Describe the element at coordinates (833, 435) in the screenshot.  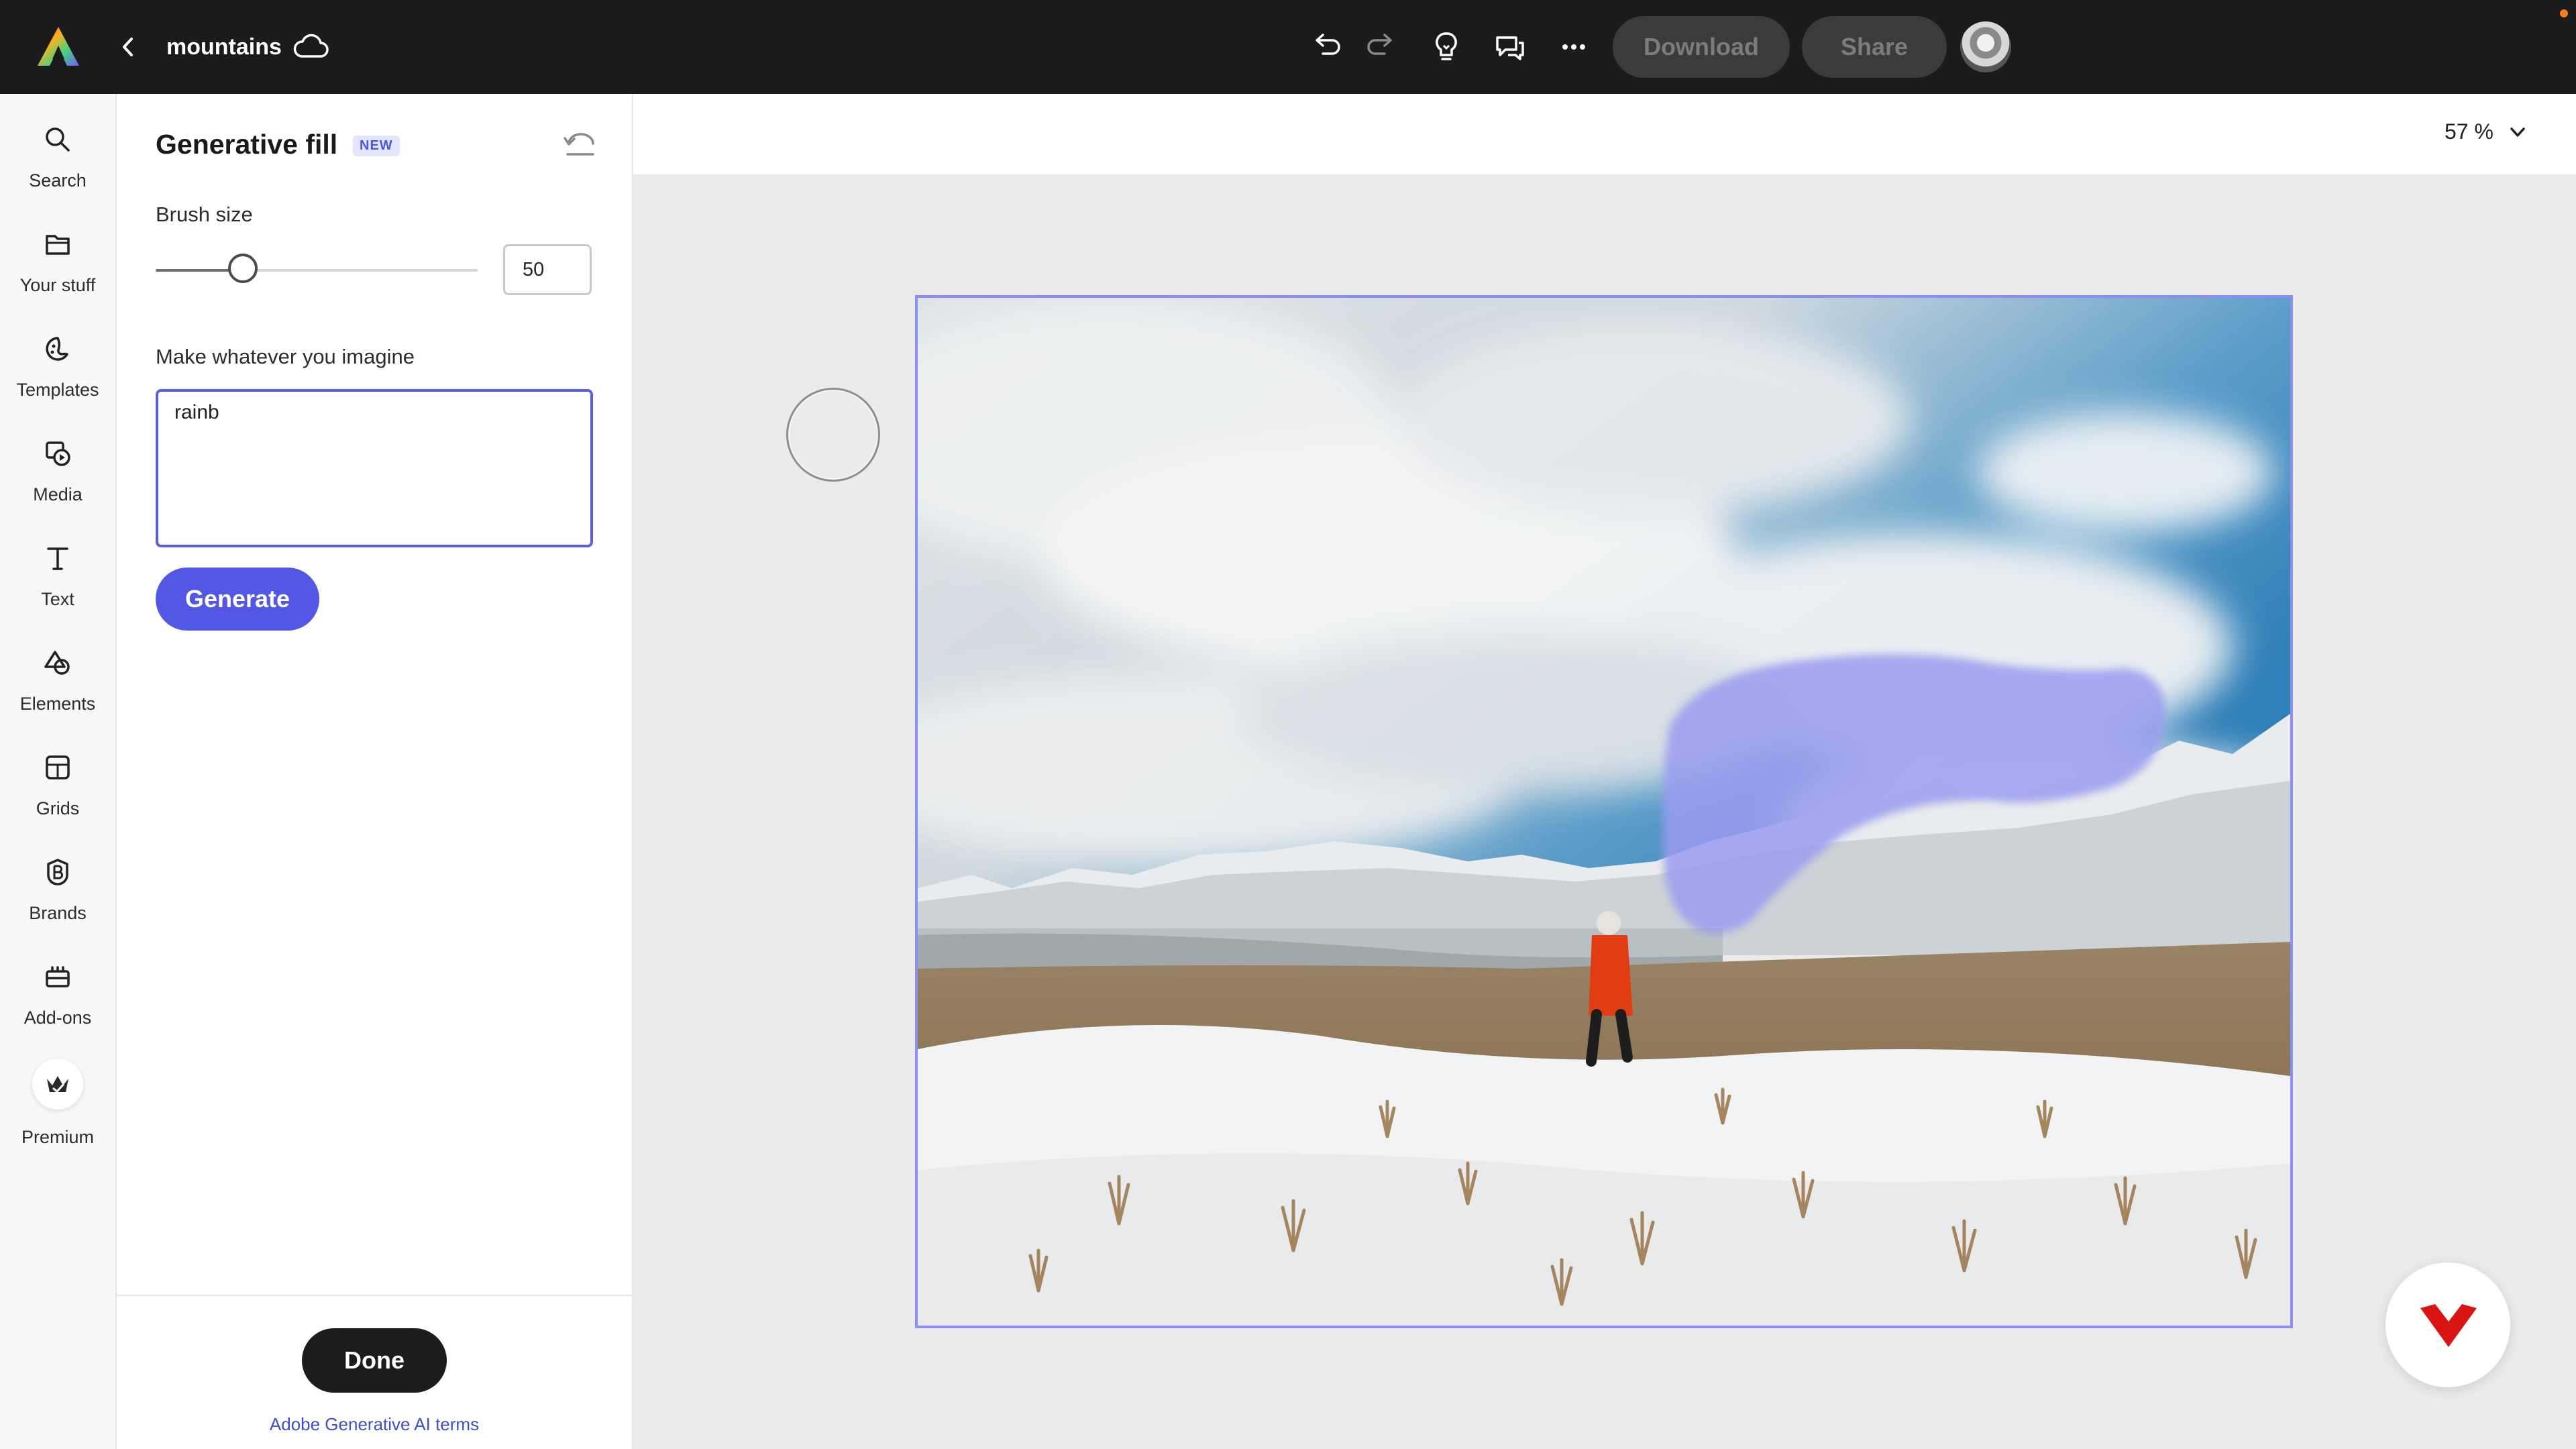
I see `brush-cursor` at that location.